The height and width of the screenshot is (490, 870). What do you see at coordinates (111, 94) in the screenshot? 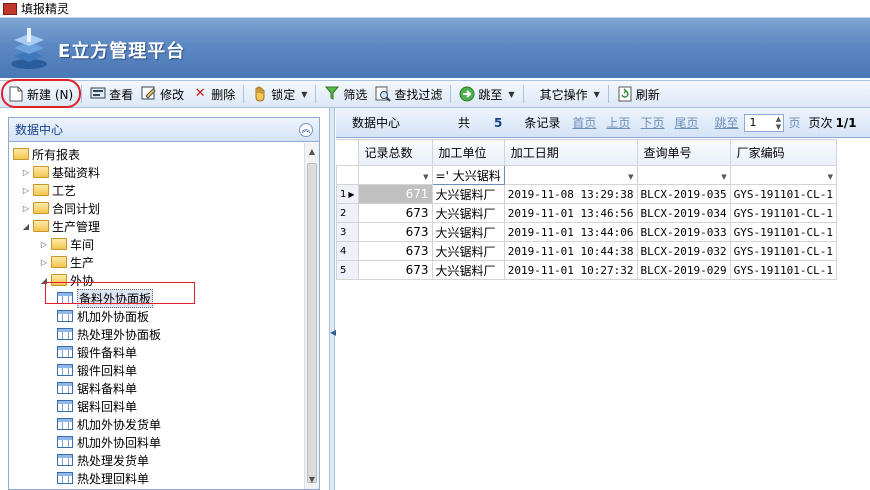
I see `view-button: 查看` at bounding box center [111, 94].